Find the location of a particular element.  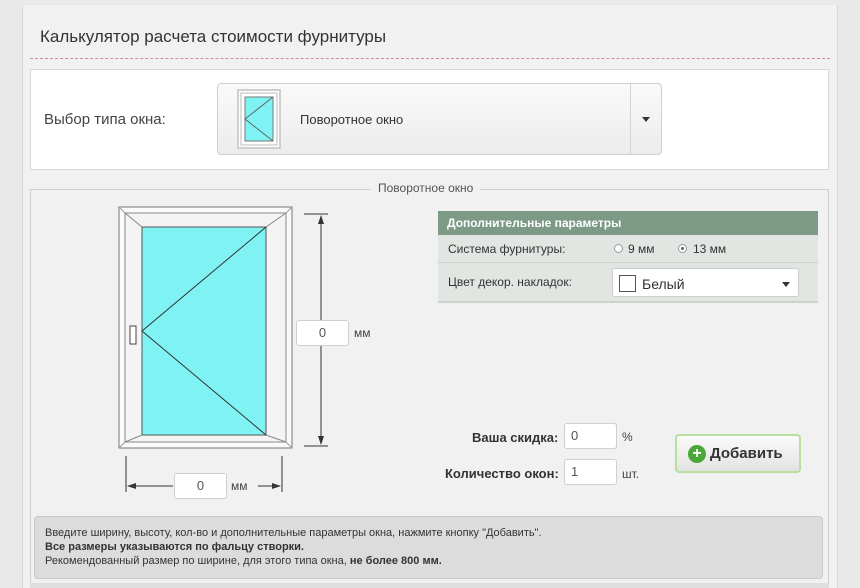

system-9mm-label: 9 мм is located at coordinates (641, 249).